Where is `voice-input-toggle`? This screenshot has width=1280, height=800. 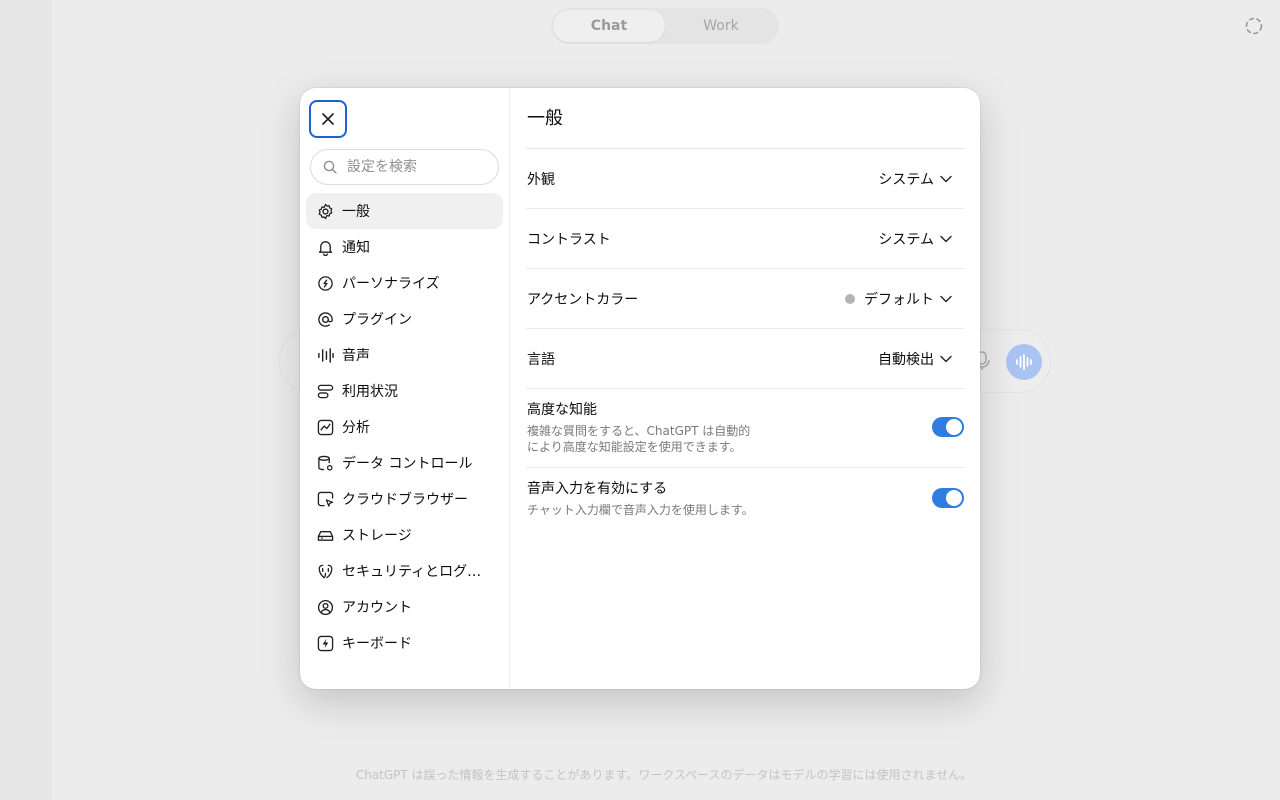 voice-input-toggle is located at coordinates (948, 498).